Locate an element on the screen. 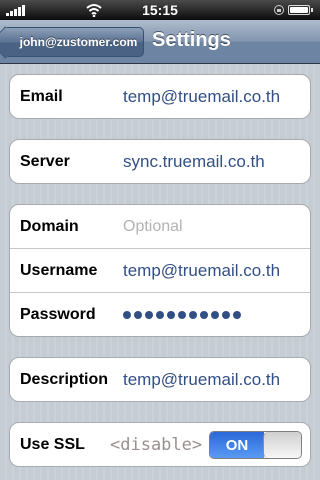  password-field is located at coordinates (182, 315).